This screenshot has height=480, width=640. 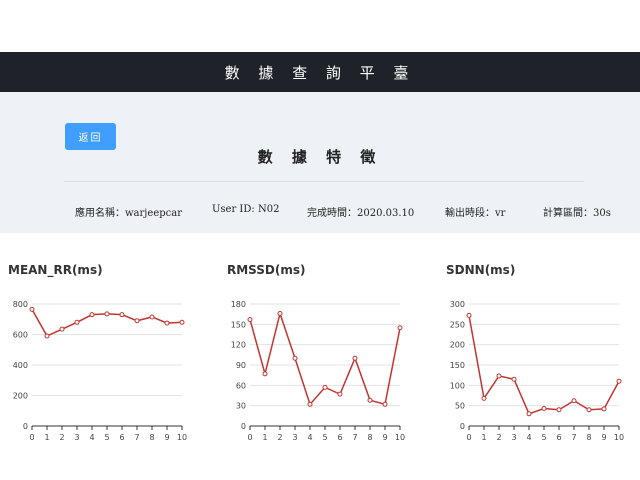 What do you see at coordinates (128, 213) in the screenshot?
I see `app-name-info: 應用名稱：warjeepcar` at bounding box center [128, 213].